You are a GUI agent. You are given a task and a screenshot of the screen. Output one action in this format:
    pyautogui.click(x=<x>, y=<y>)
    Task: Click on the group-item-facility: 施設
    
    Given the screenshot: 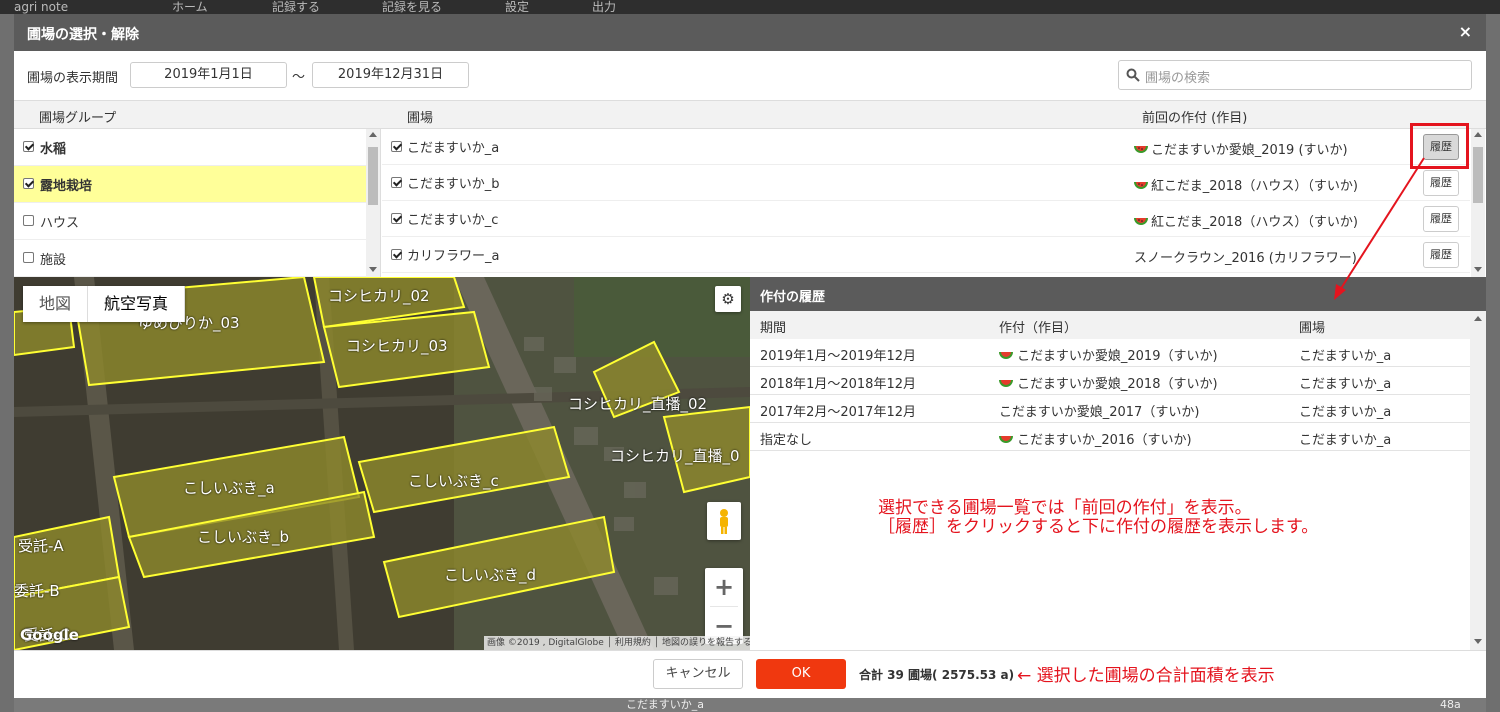 What is the action you would take?
    pyautogui.click(x=190, y=258)
    